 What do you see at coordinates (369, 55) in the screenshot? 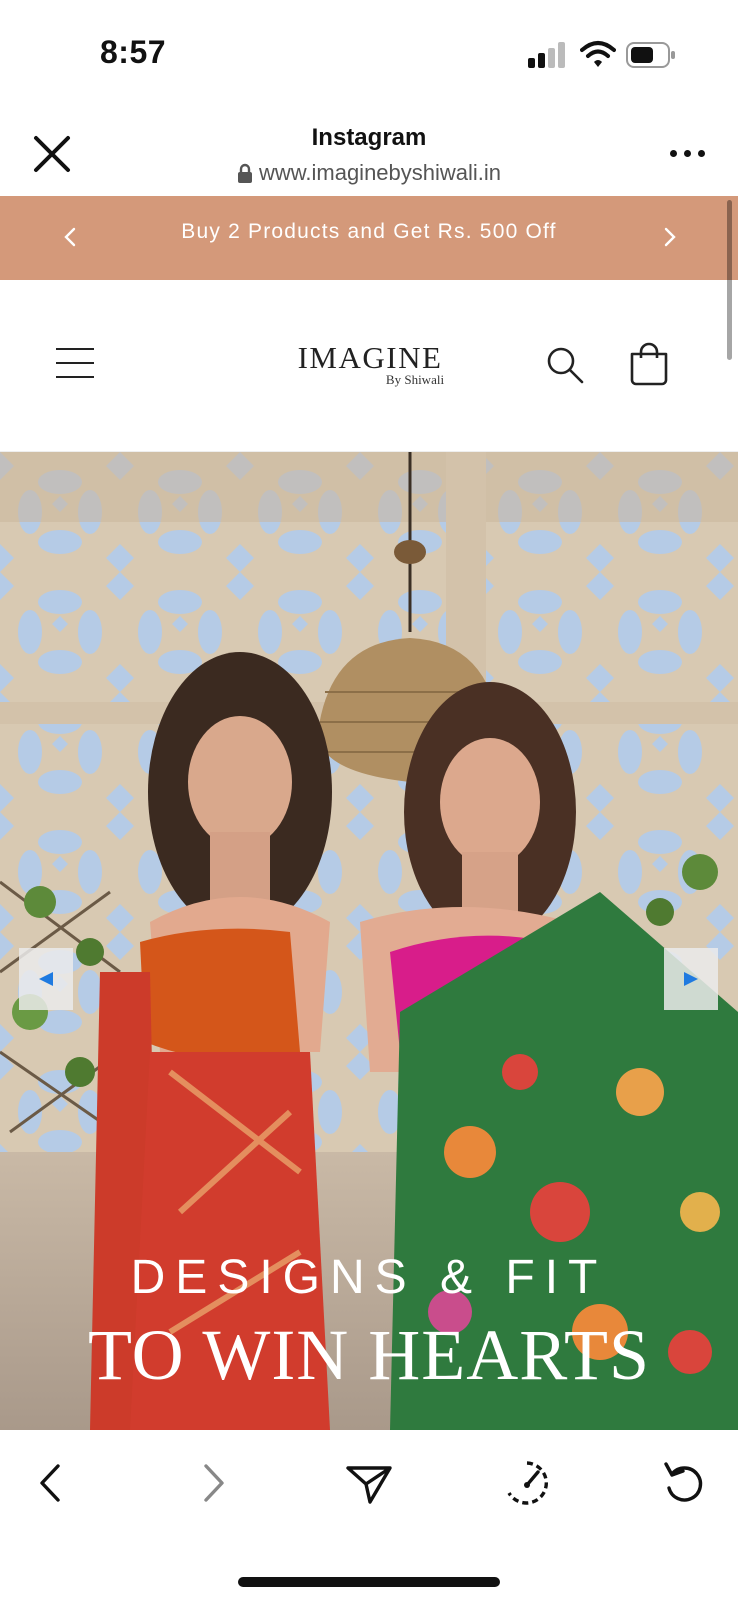
I see `status-bar: 8:57` at bounding box center [369, 55].